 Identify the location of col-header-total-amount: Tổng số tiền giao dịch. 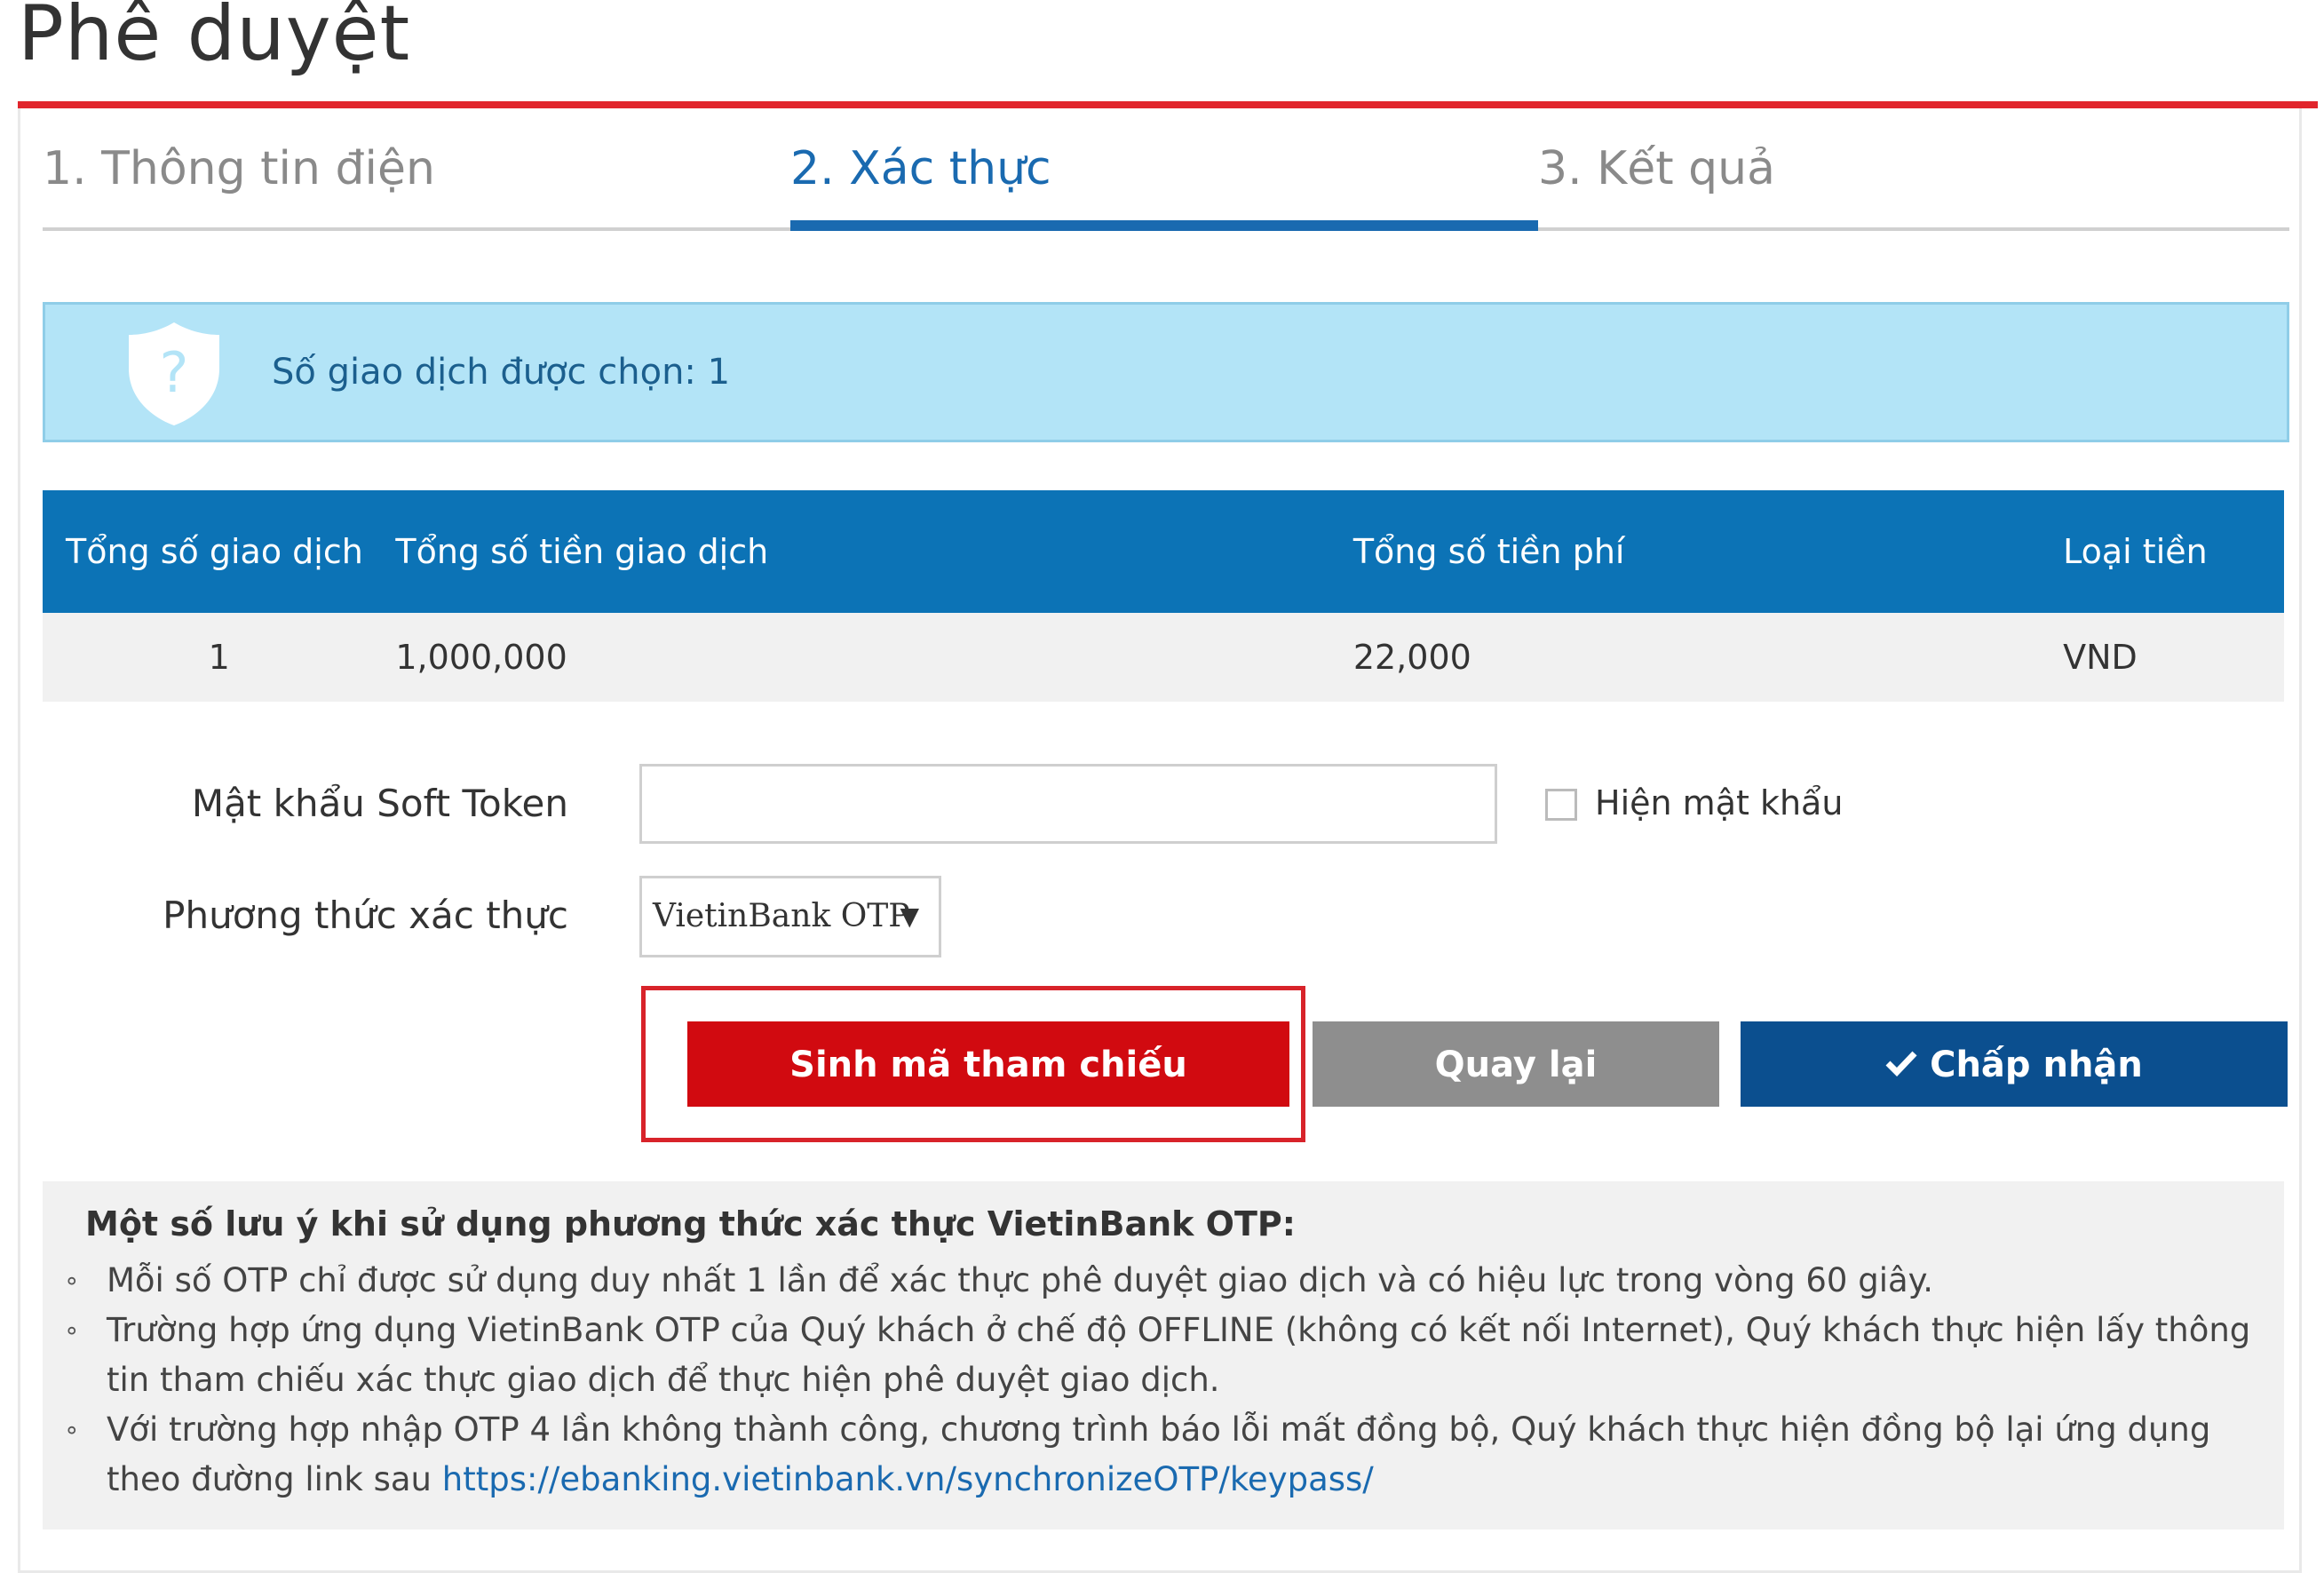
(874, 551).